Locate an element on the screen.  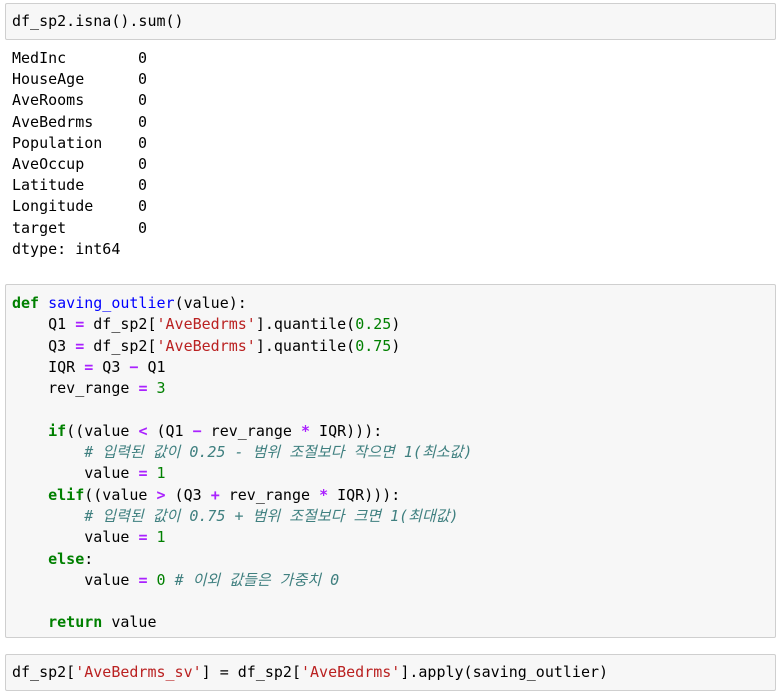
code-line: # 입력된 값이 0.75 + 범위 조절보다 크면 1(최대값) is located at coordinates (390, 516).